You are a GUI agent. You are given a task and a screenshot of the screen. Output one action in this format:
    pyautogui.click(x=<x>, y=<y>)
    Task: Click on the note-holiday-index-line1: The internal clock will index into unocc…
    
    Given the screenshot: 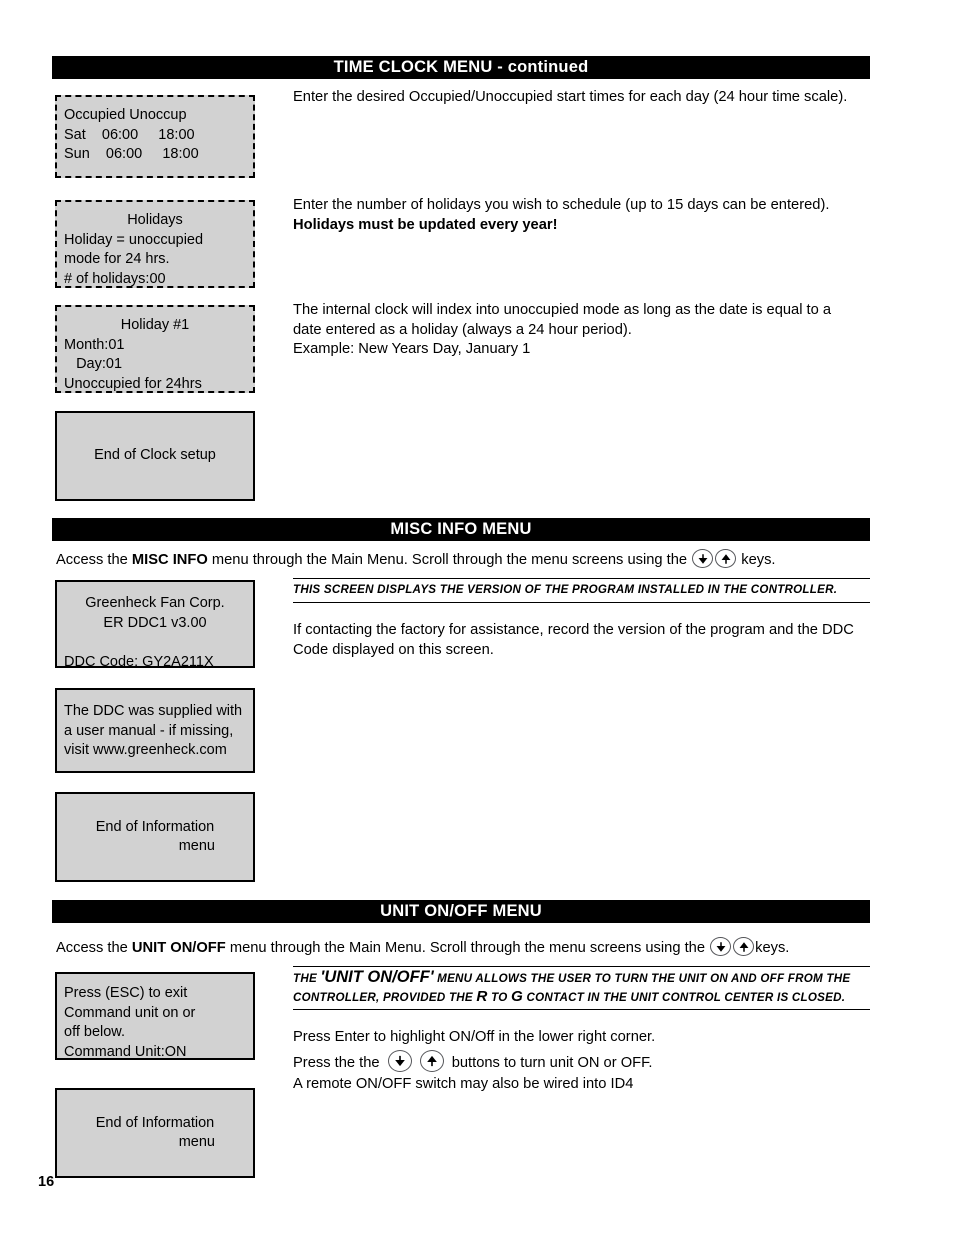 What is the action you would take?
    pyautogui.click(x=562, y=310)
    